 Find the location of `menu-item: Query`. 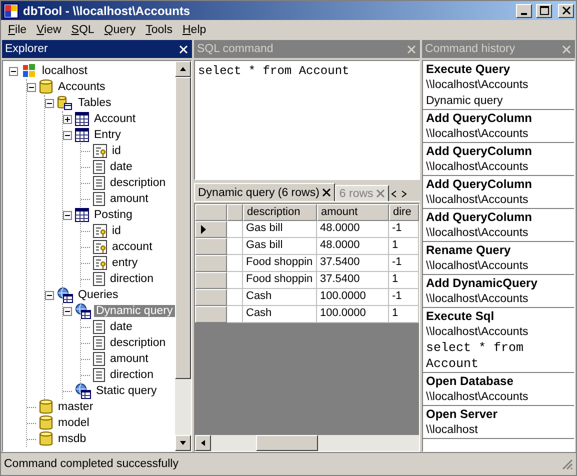

menu-item: Query is located at coordinates (120, 30).